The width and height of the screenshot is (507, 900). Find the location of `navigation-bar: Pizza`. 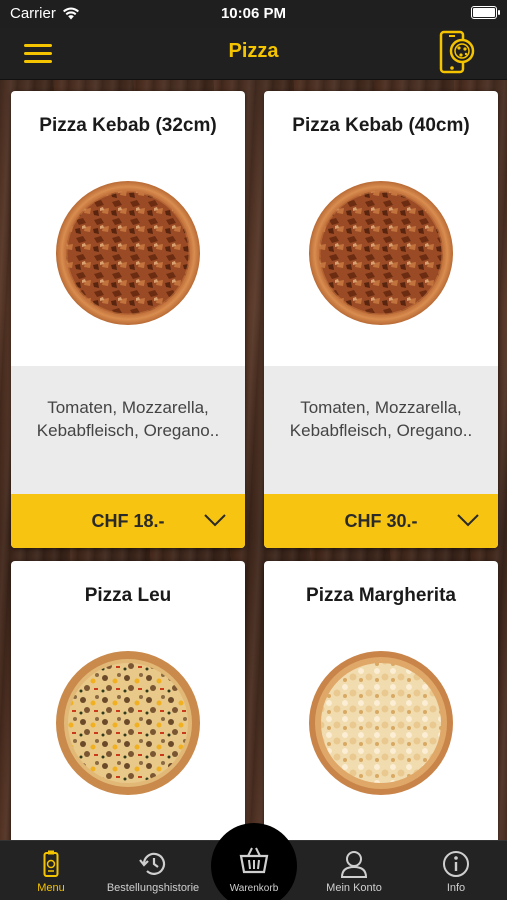

navigation-bar: Pizza is located at coordinates (253, 54).